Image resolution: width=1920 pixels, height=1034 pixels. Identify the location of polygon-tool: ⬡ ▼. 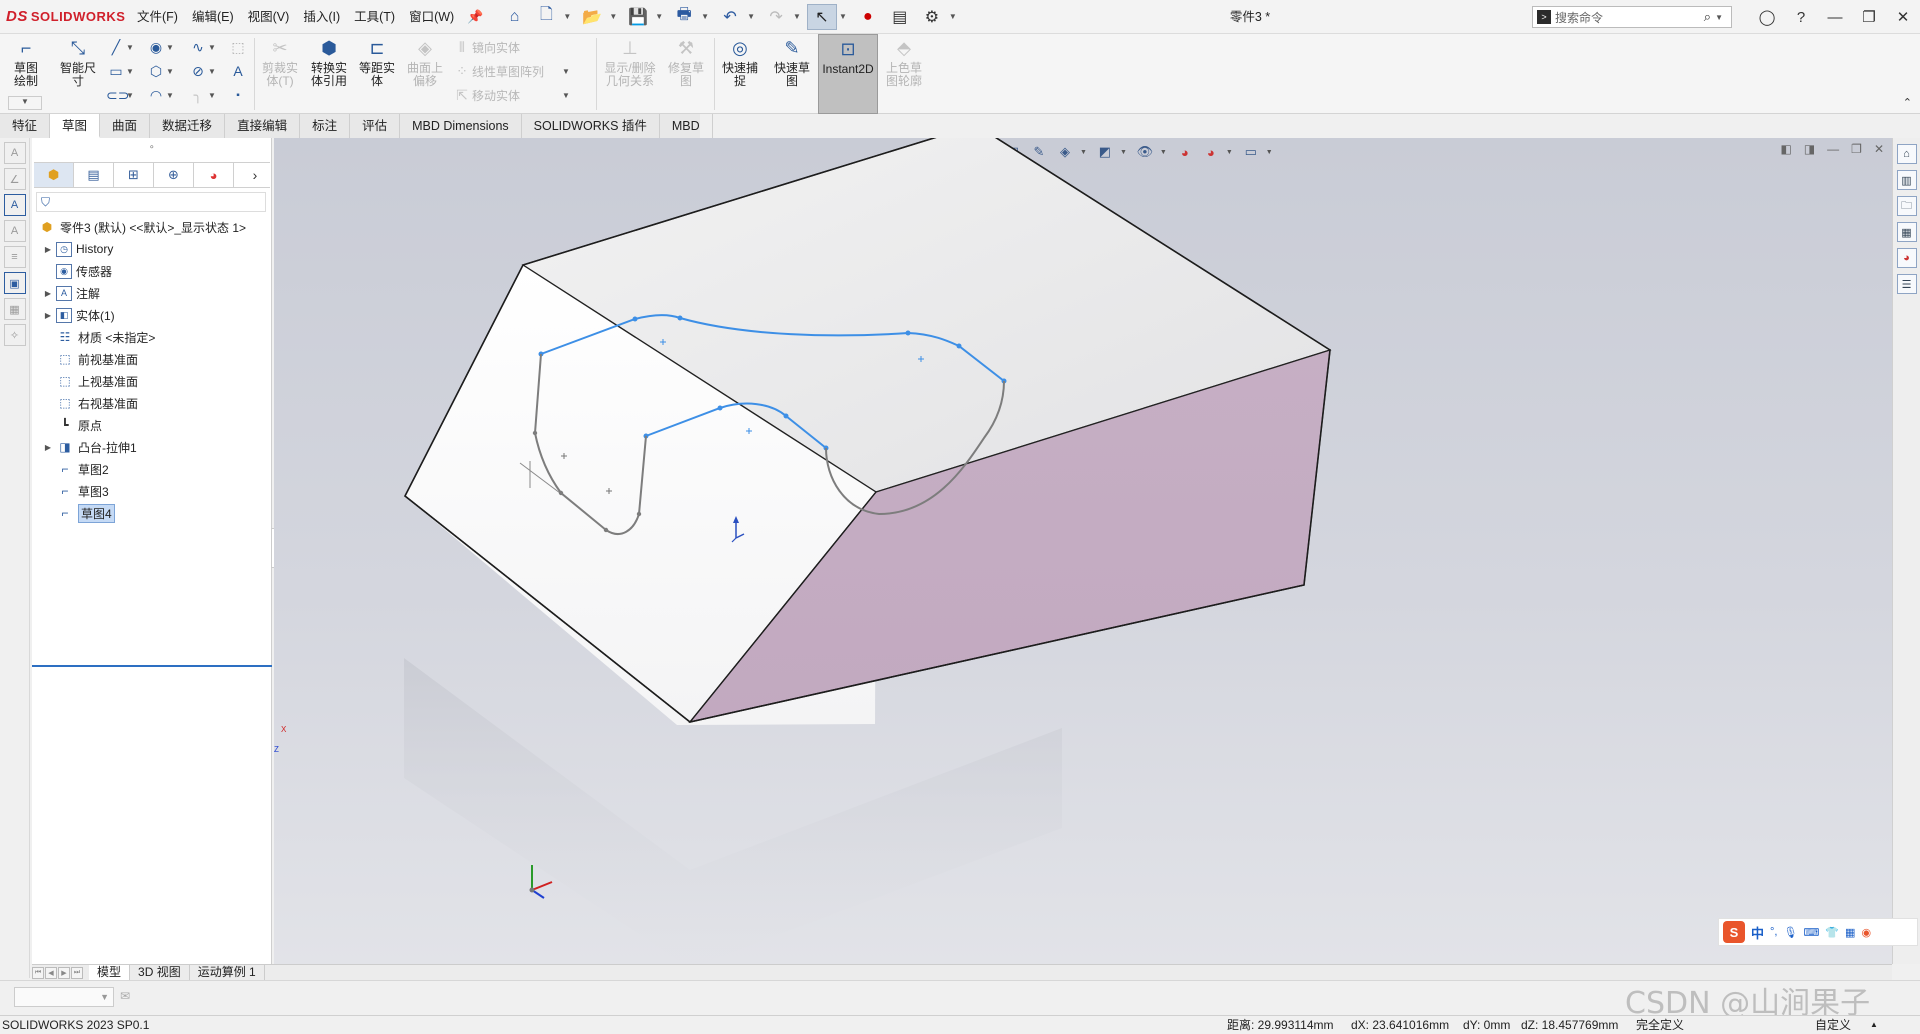
(162, 71).